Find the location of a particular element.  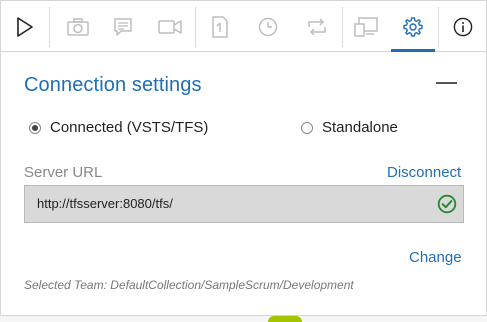

check-circle-icon is located at coordinates (447, 206).